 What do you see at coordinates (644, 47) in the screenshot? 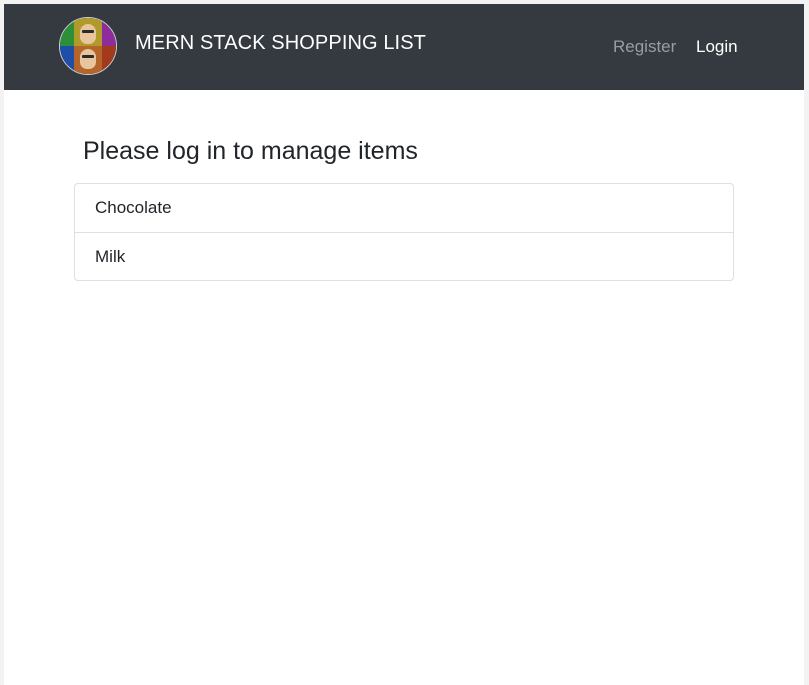
I see `register-link: Register` at bounding box center [644, 47].